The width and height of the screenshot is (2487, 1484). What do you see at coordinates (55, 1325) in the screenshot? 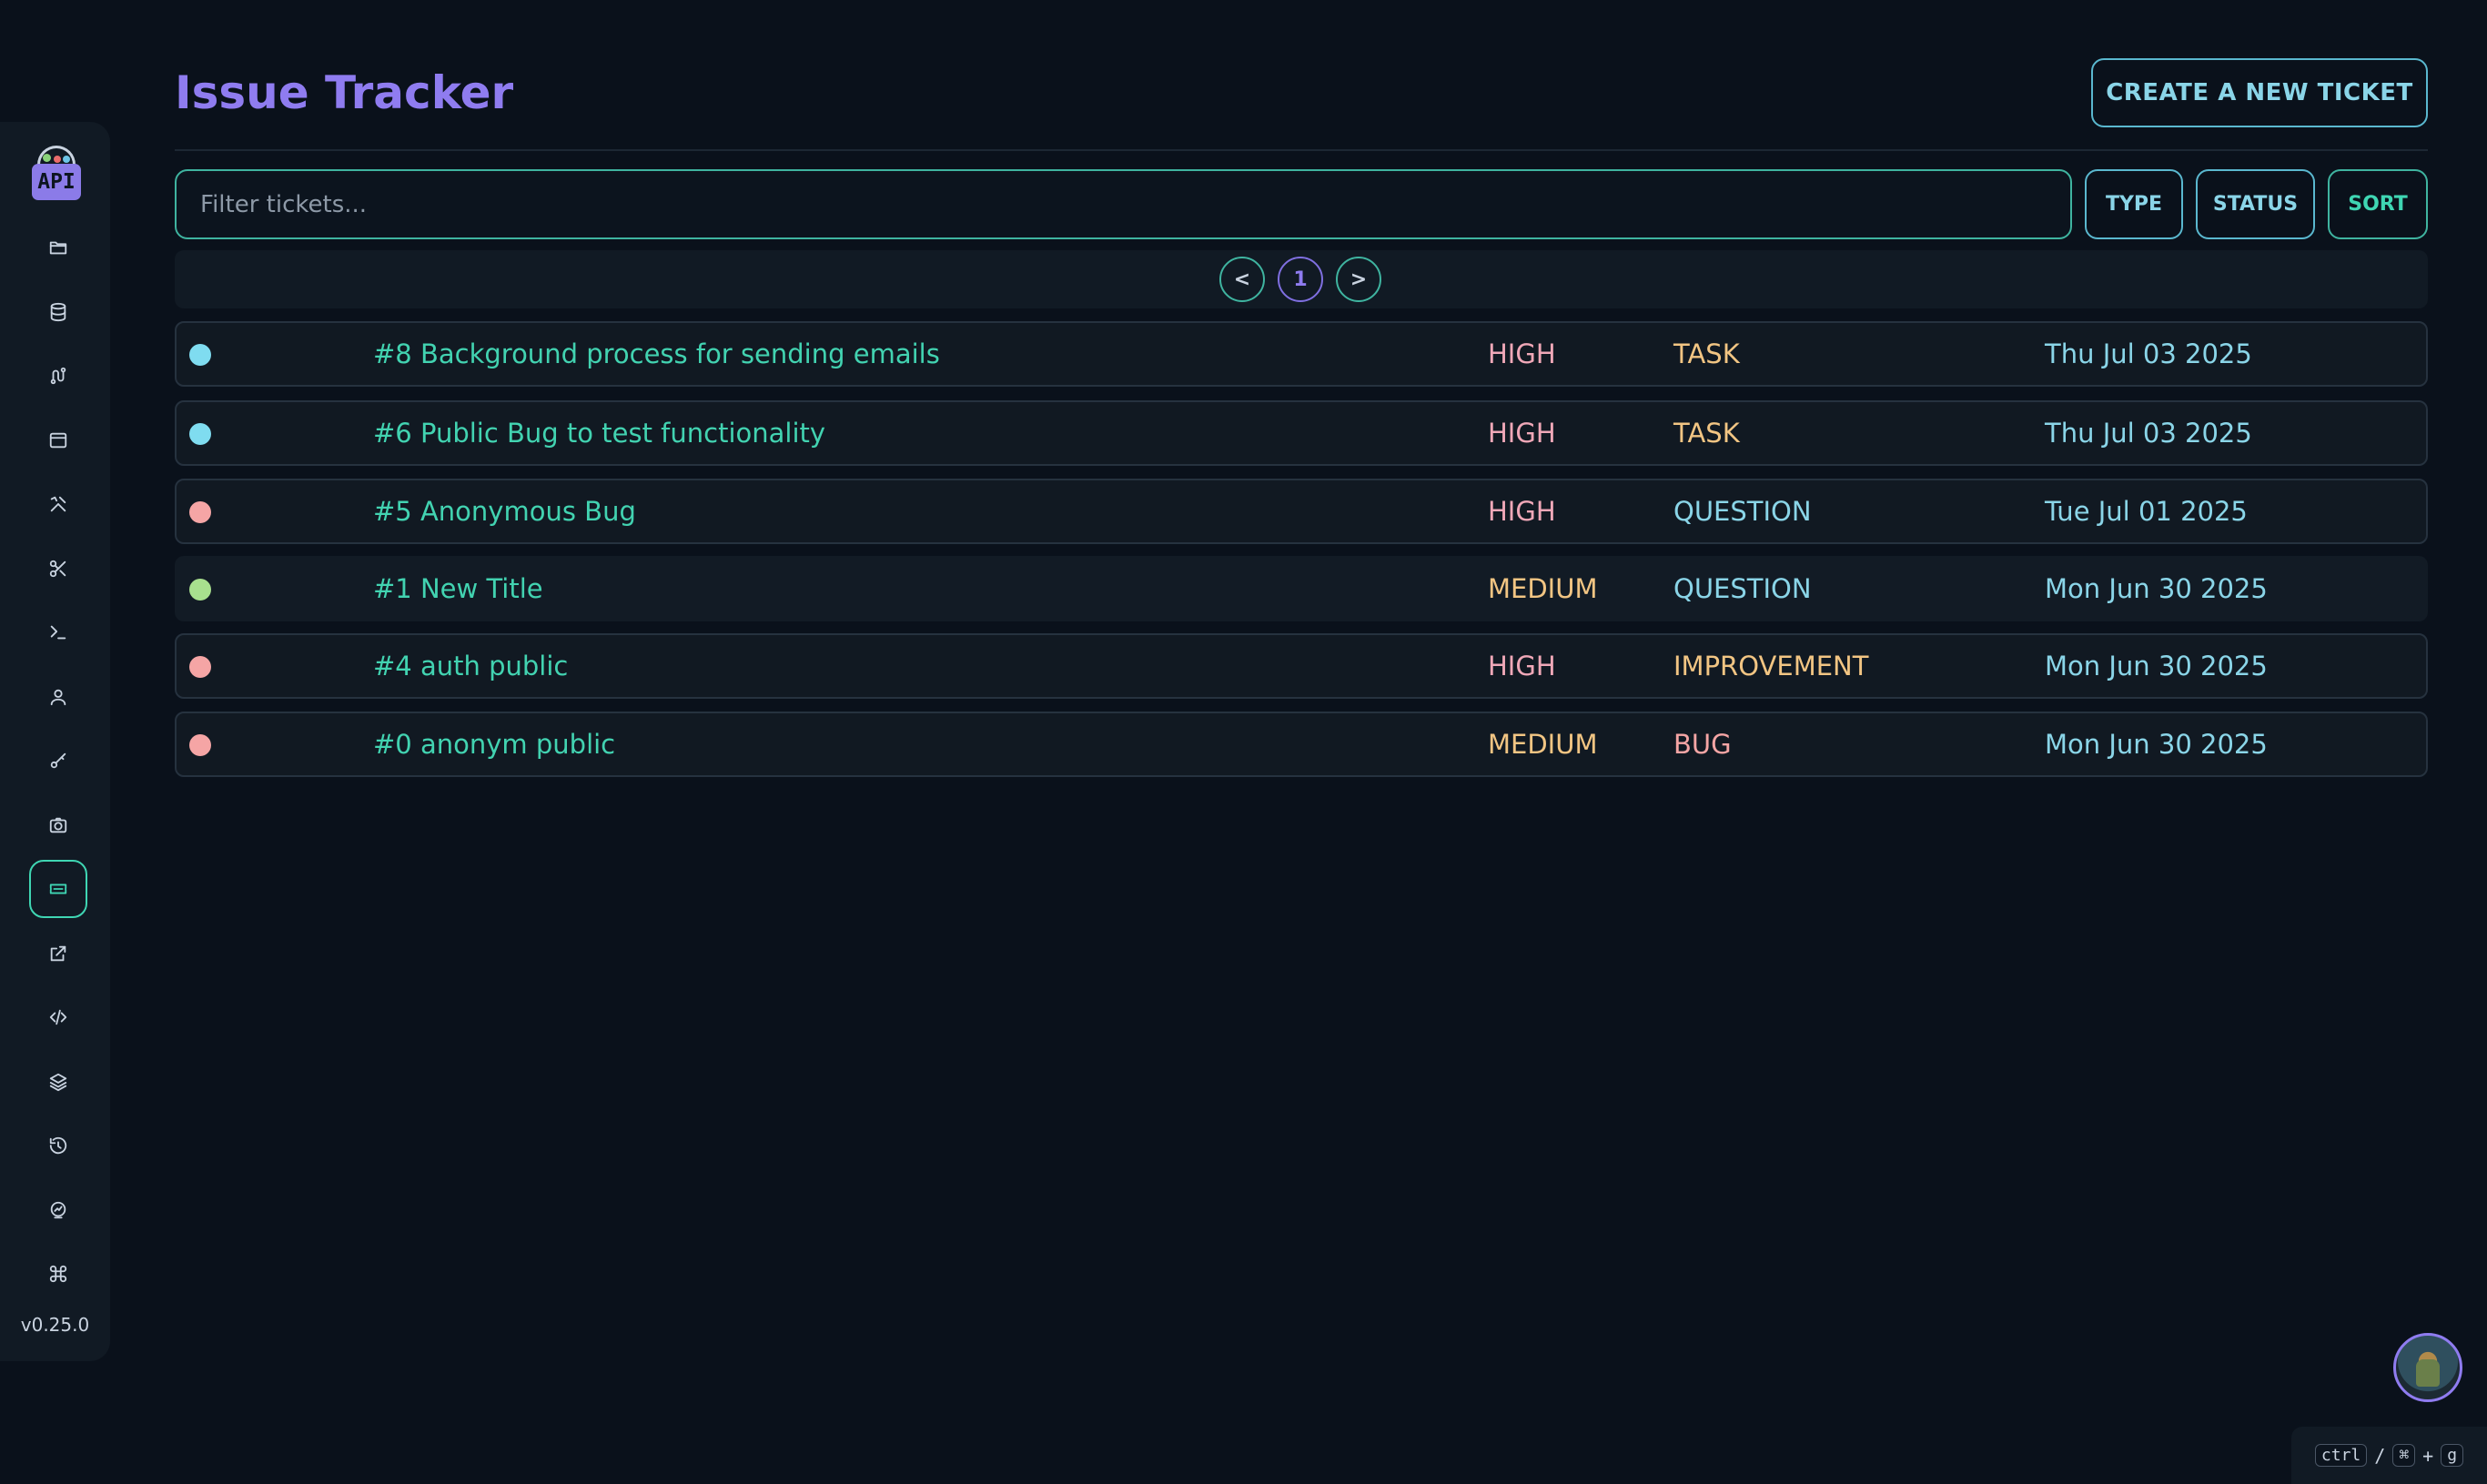
I see `app-version: v0.25.0` at bounding box center [55, 1325].